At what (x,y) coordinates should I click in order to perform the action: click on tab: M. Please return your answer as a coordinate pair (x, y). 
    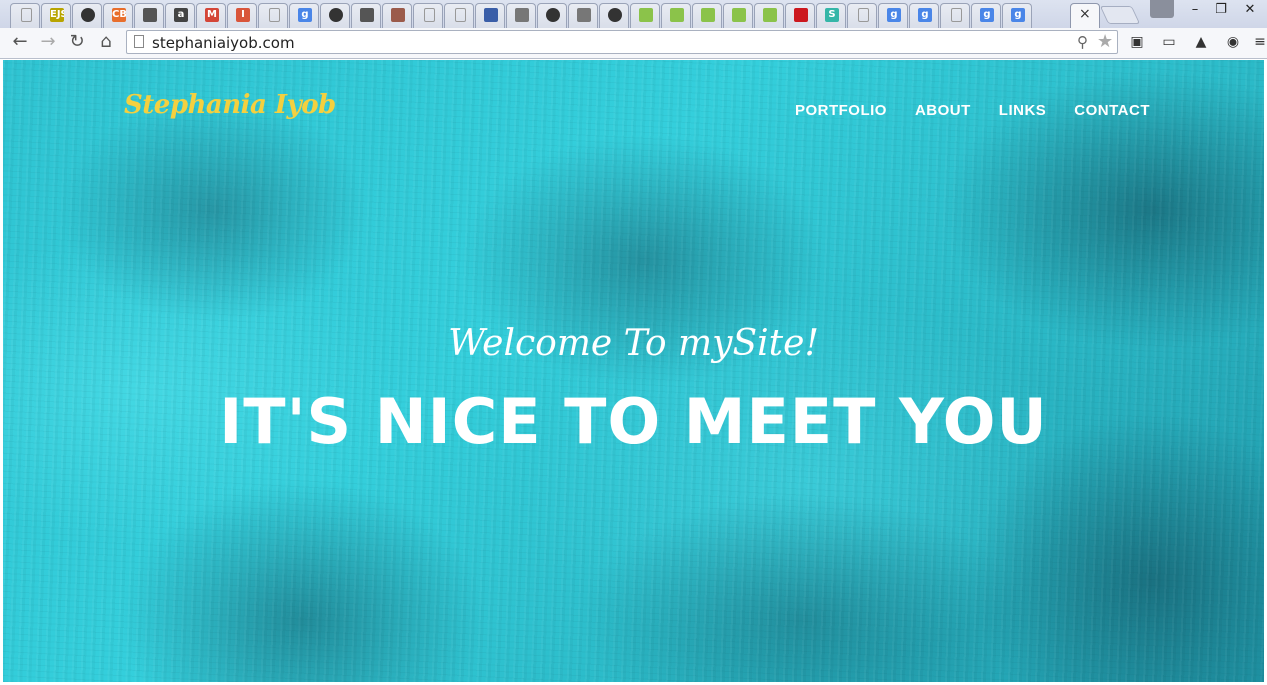
    Looking at the image, I should click on (211, 15).